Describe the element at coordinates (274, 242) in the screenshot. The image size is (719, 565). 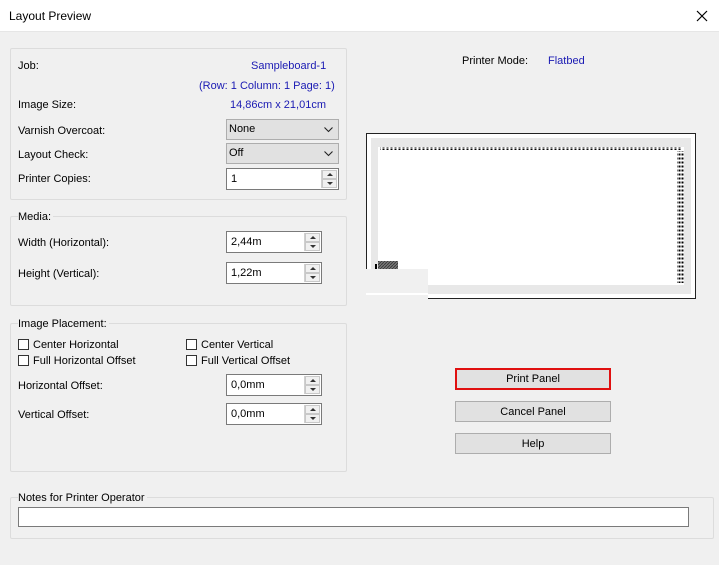
I see `media-width-stepper: 2,44m` at that location.